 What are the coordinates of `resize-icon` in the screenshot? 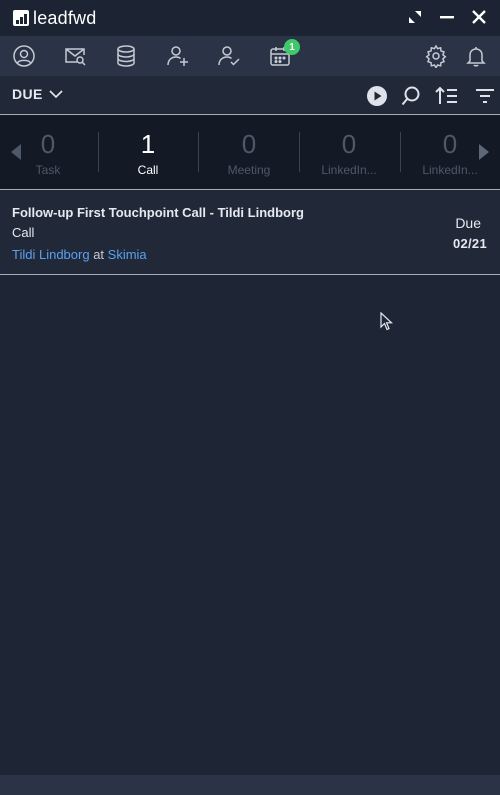 It's located at (415, 17).